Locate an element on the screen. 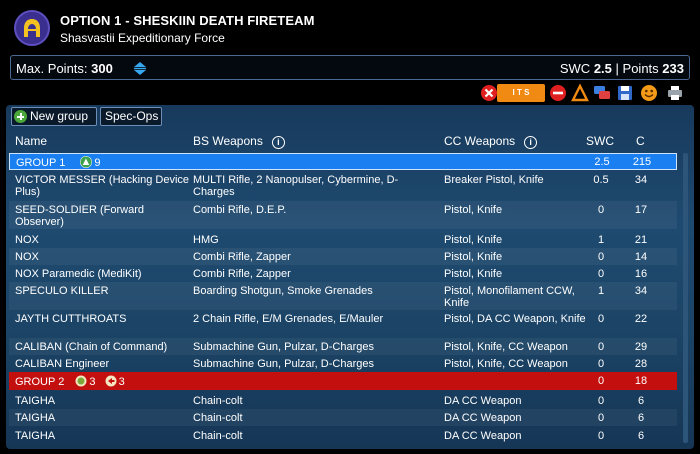  print-icon is located at coordinates (675, 93).